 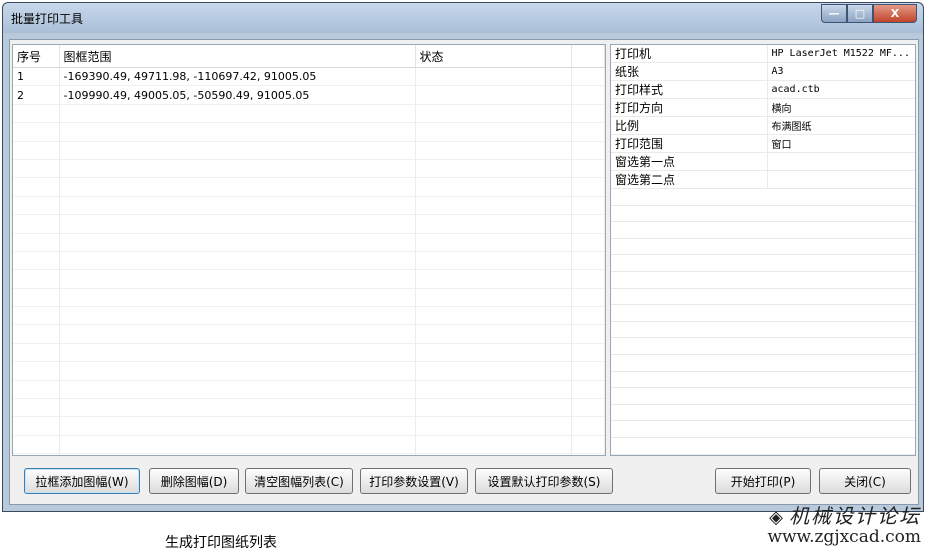 I want to click on property-row: 窗选第二点, so click(x=763, y=179).